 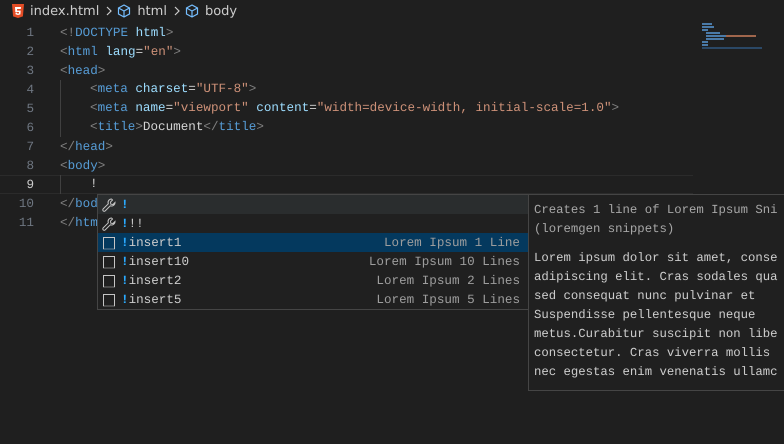 What do you see at coordinates (653, 353) in the screenshot?
I see `details-body-text: consectetur. Cras viverra mollis` at bounding box center [653, 353].